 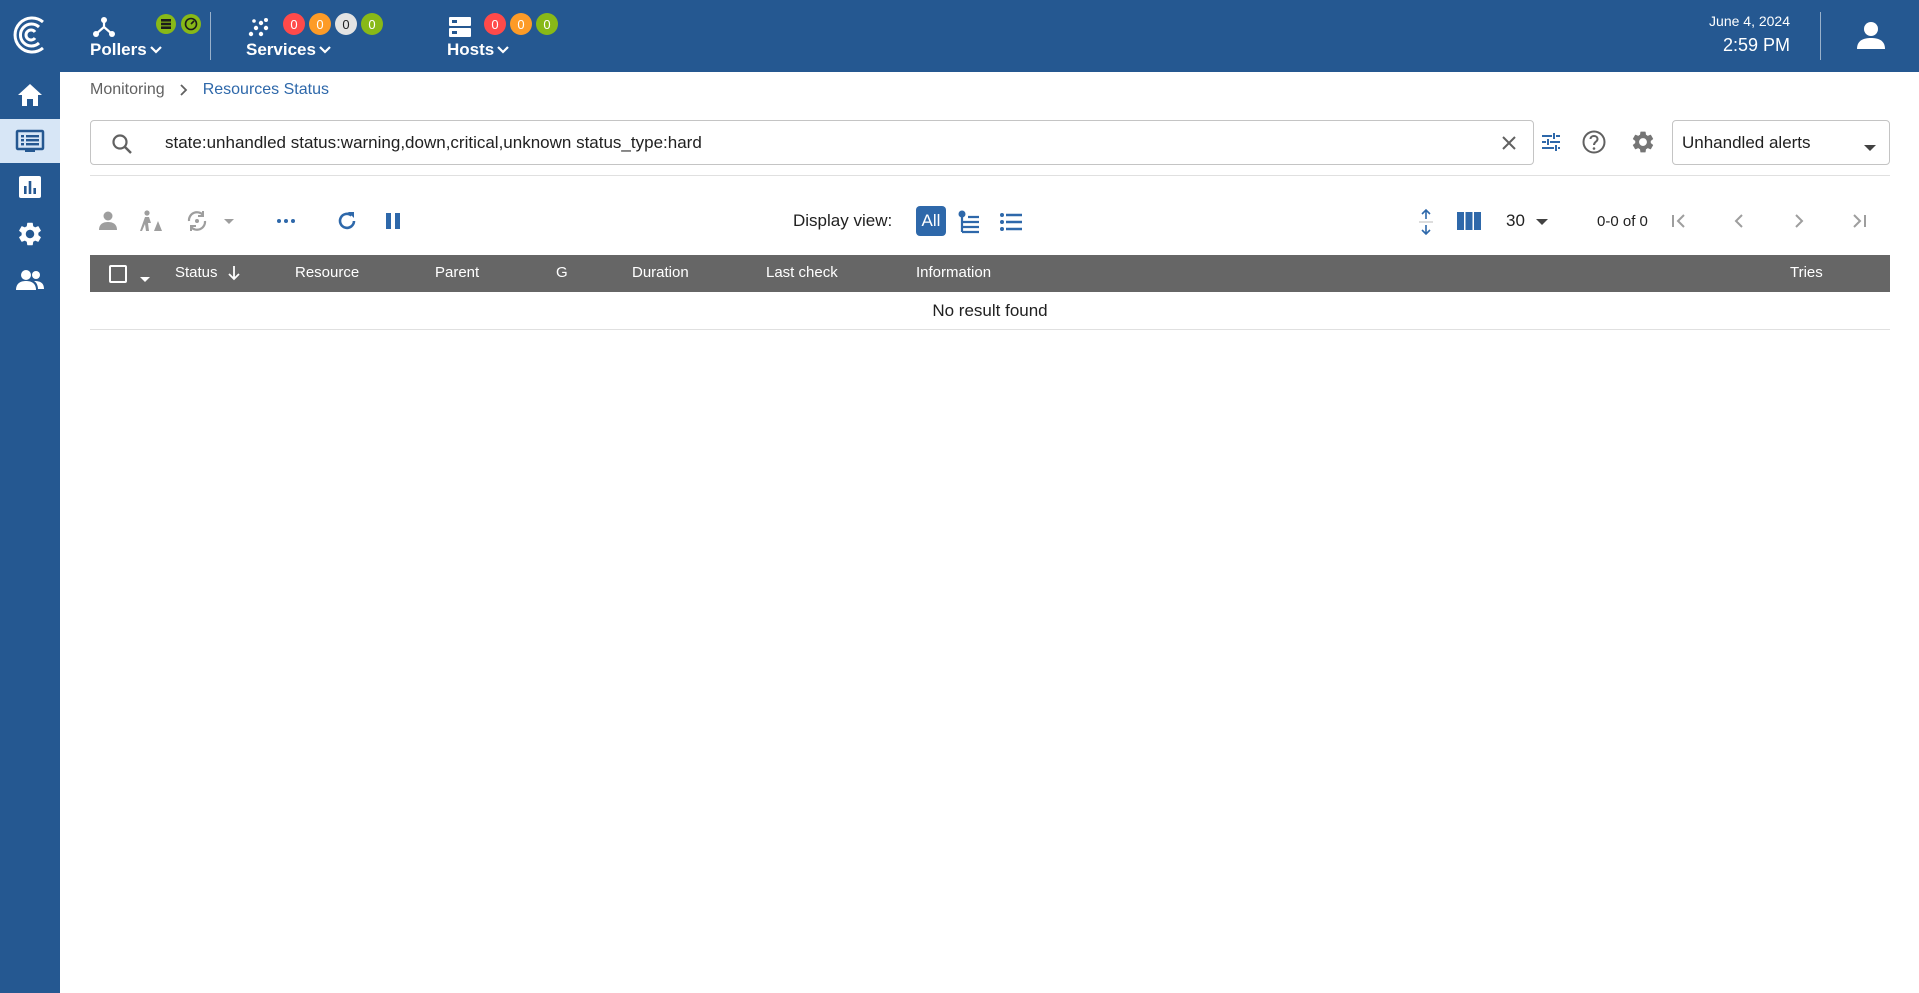 I want to click on services-ok-count: 0, so click(x=372, y=24).